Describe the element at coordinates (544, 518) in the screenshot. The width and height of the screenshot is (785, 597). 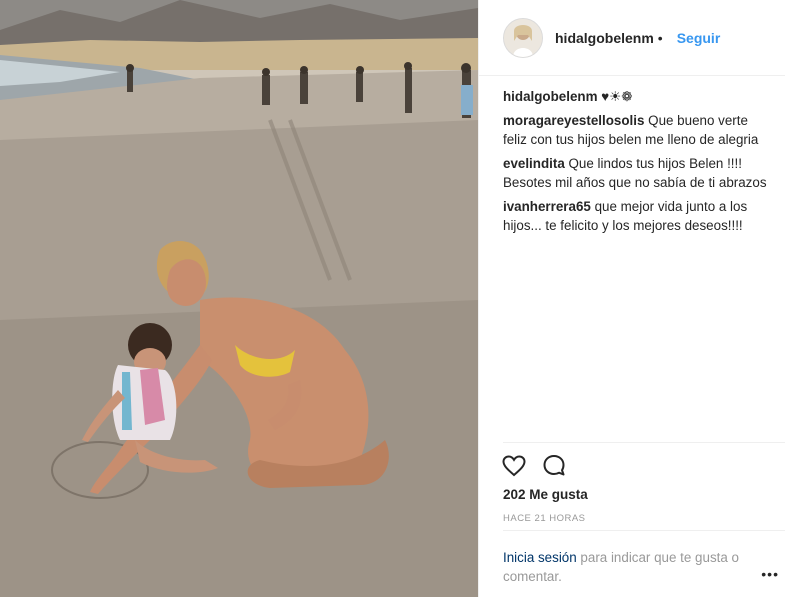
I see `post-timestamp: HACE 21 HORAS` at that location.